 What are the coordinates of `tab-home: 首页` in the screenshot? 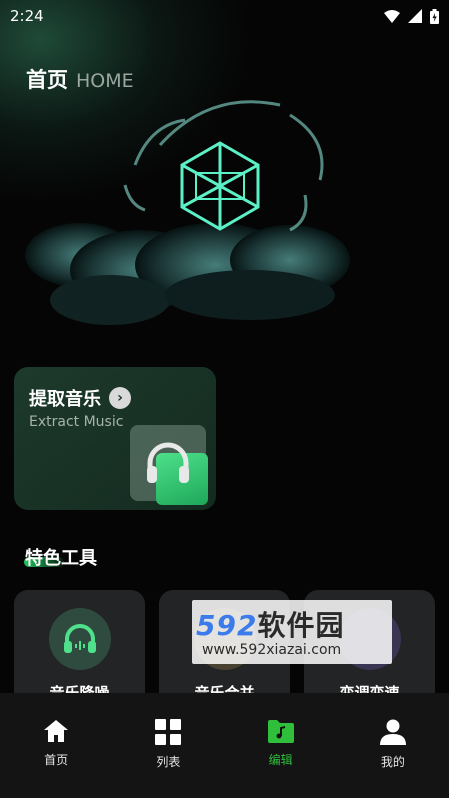 It's located at (56, 745).